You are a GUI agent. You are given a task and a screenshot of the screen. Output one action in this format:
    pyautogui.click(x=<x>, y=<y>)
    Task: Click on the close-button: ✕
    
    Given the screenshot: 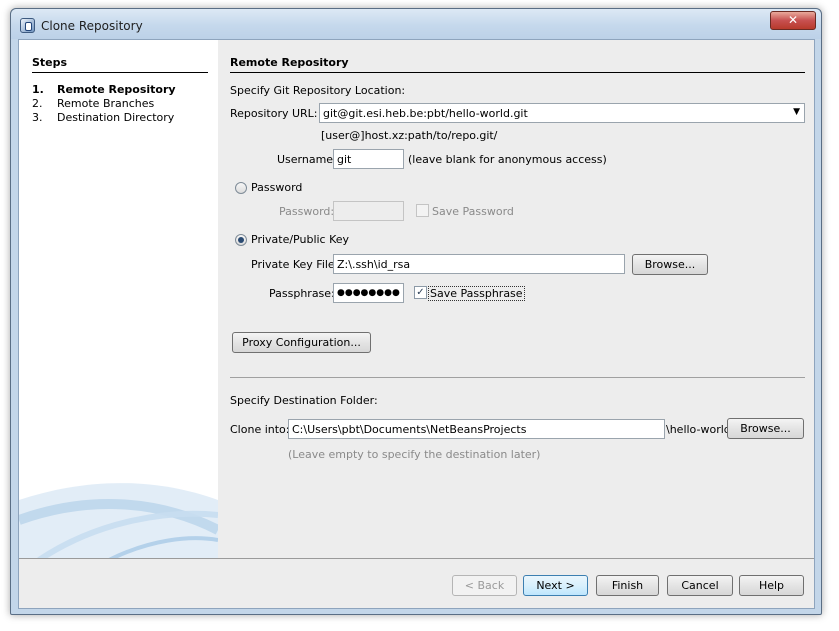 What is the action you would take?
    pyautogui.click(x=793, y=20)
    